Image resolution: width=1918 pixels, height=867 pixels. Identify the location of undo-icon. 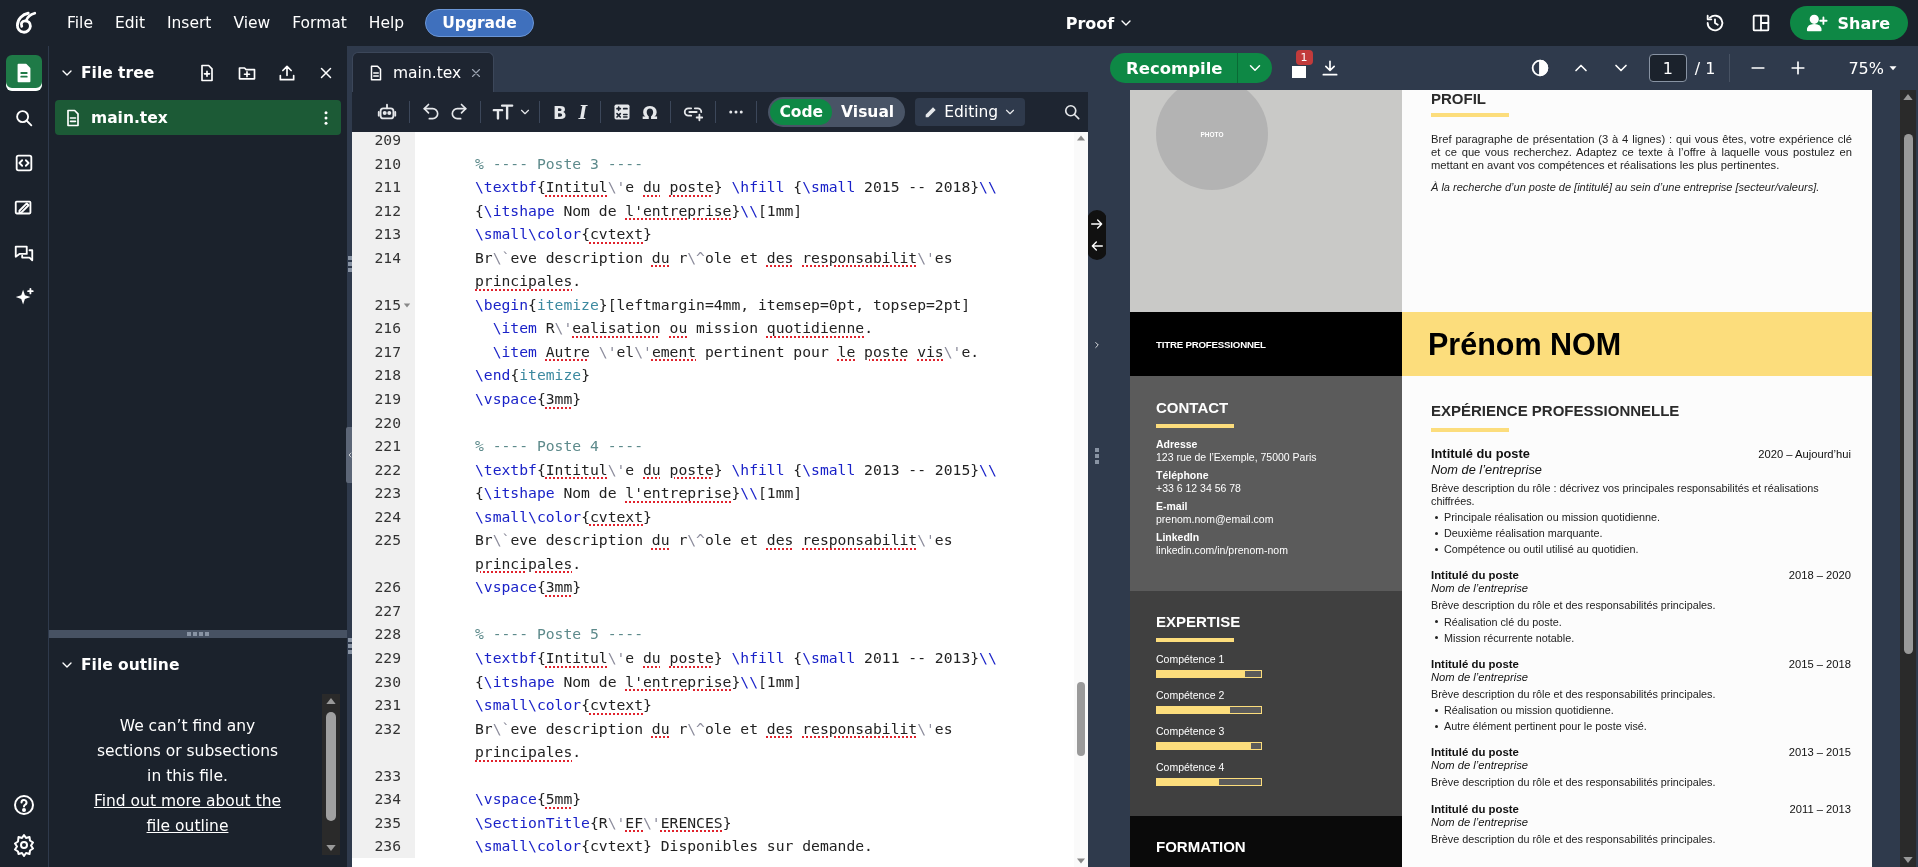
(431, 112).